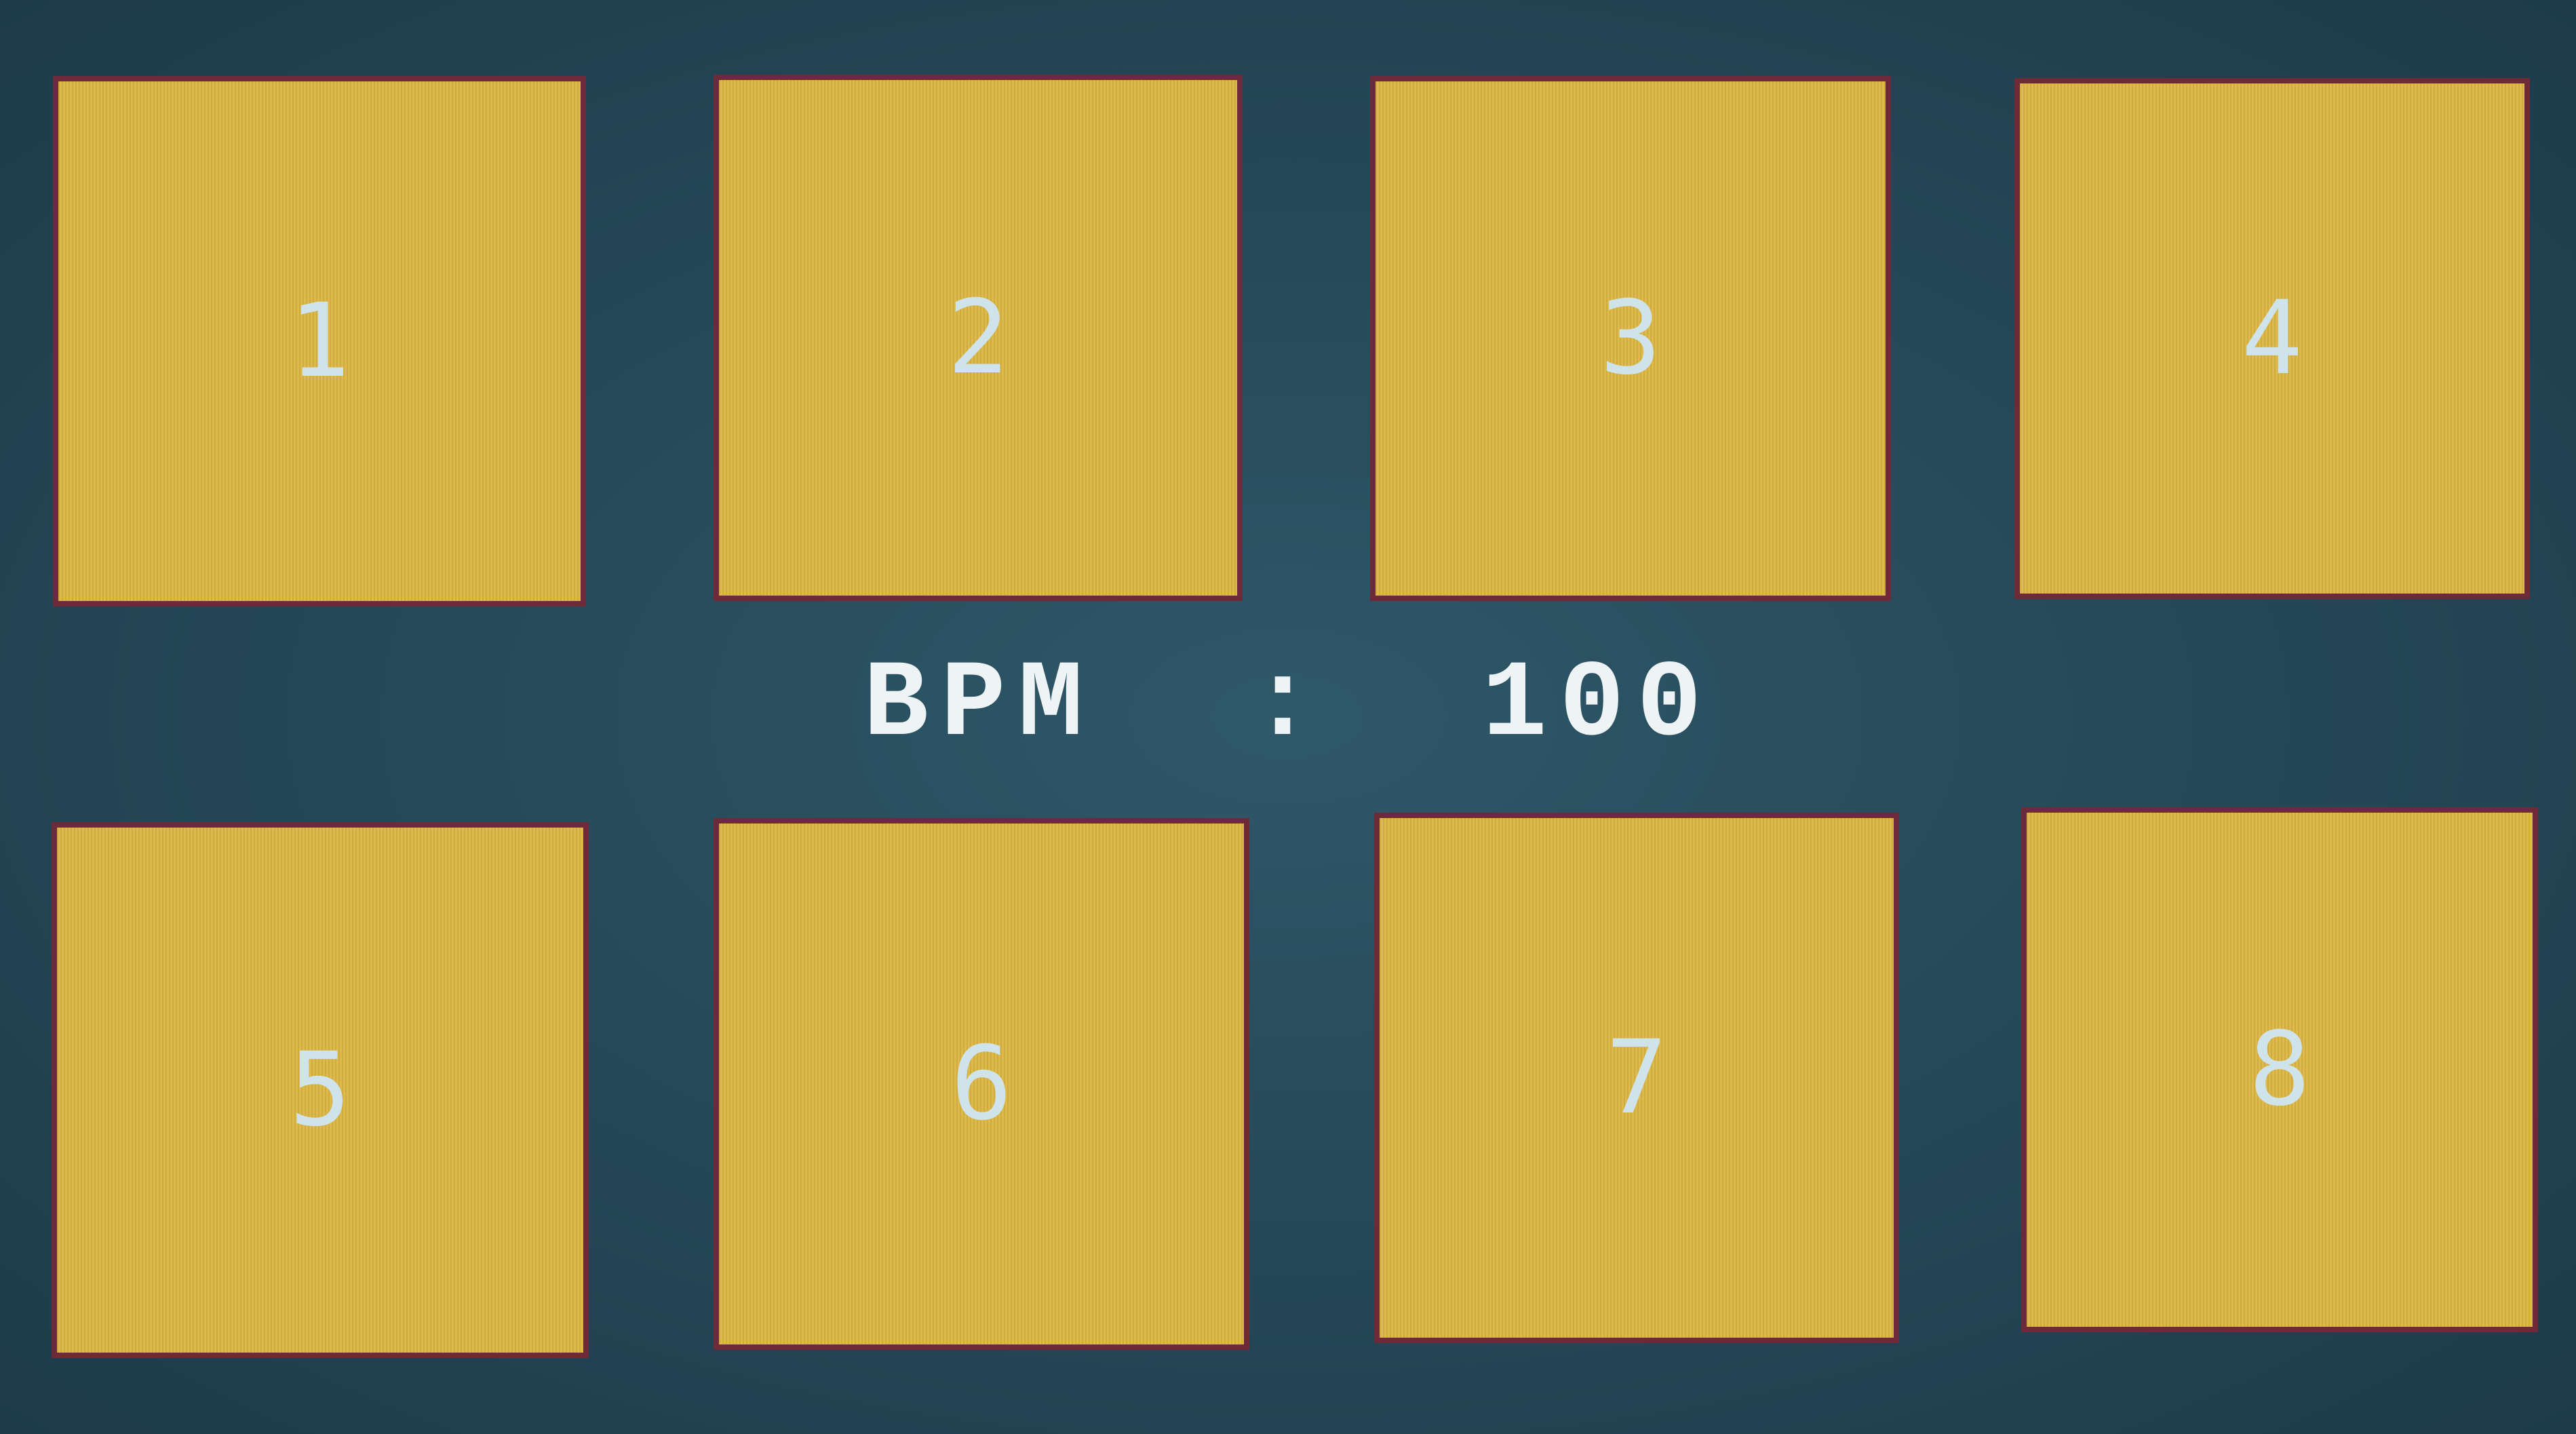  I want to click on pad-3: 3, so click(1630, 338).